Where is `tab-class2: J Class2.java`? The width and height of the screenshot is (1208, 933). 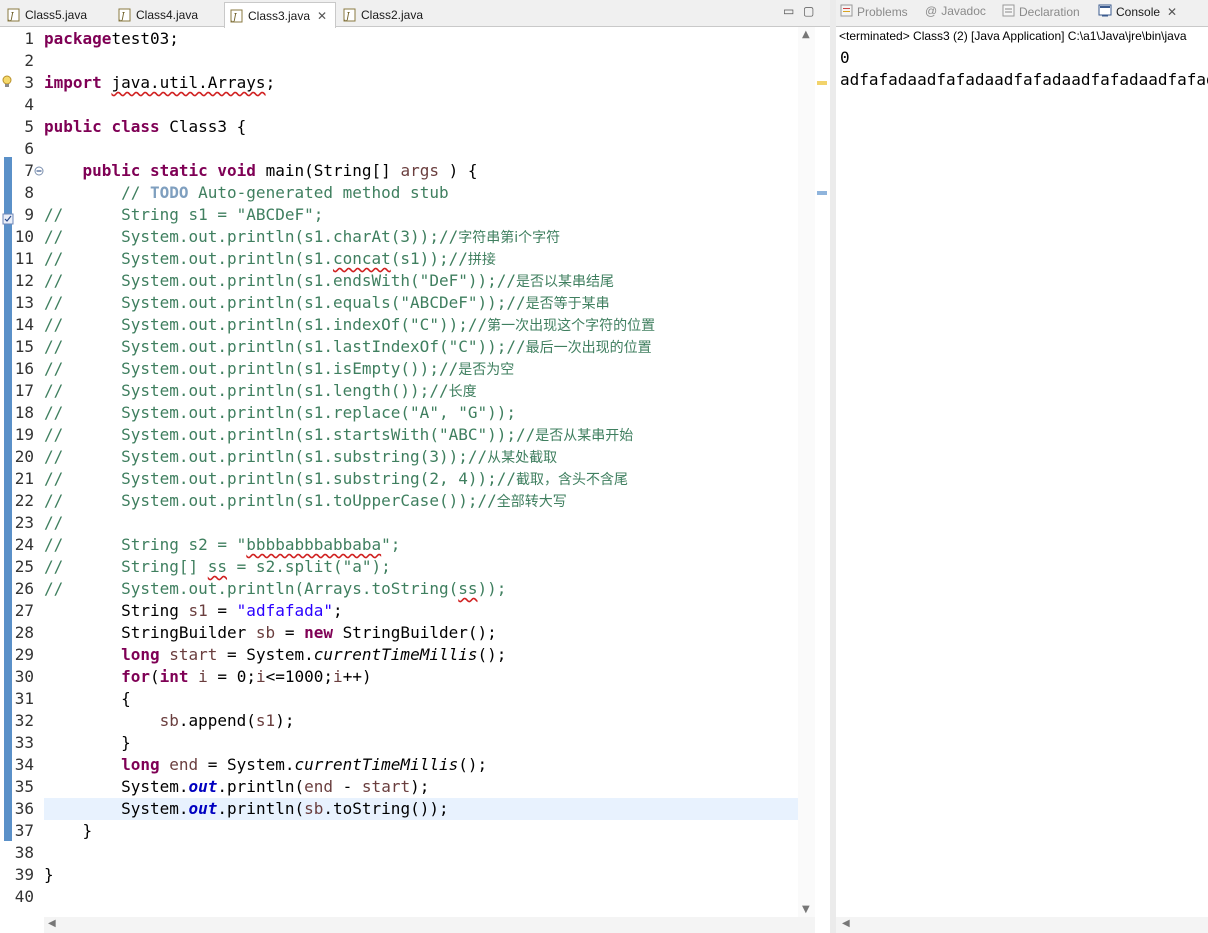 tab-class2: J Class2.java is located at coordinates (392, 14).